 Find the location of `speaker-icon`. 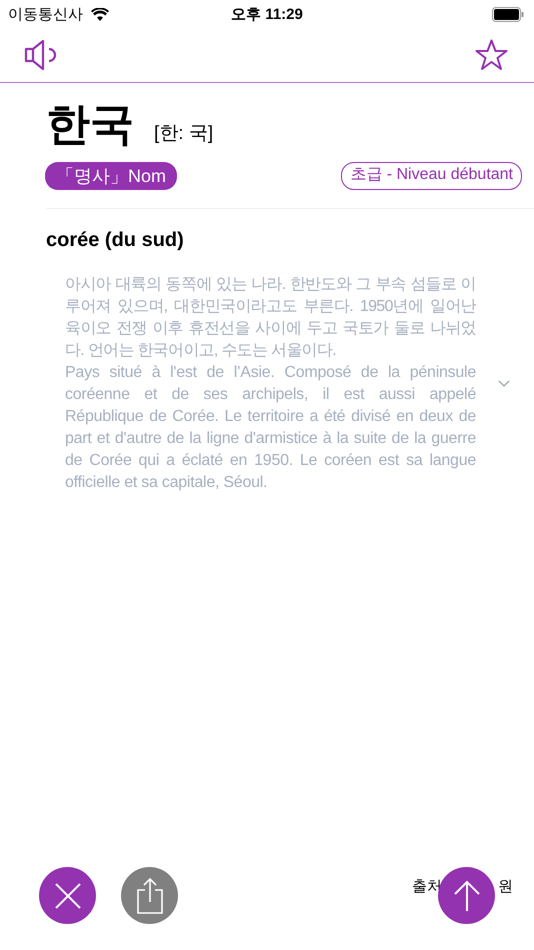

speaker-icon is located at coordinates (41, 55).